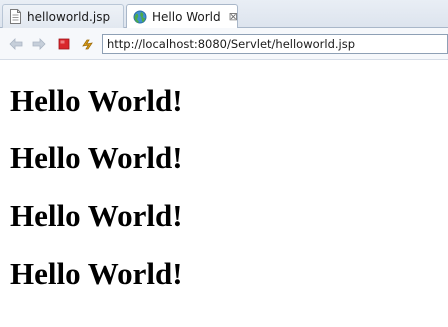 Image resolution: width=448 pixels, height=327 pixels. Describe the element at coordinates (233, 16) in the screenshot. I see `close-icon: ⊠` at that location.